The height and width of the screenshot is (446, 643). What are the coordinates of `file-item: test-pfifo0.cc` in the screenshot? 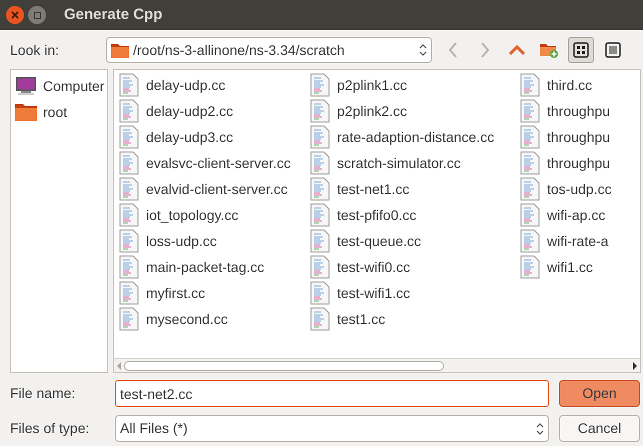 It's located at (415, 215).